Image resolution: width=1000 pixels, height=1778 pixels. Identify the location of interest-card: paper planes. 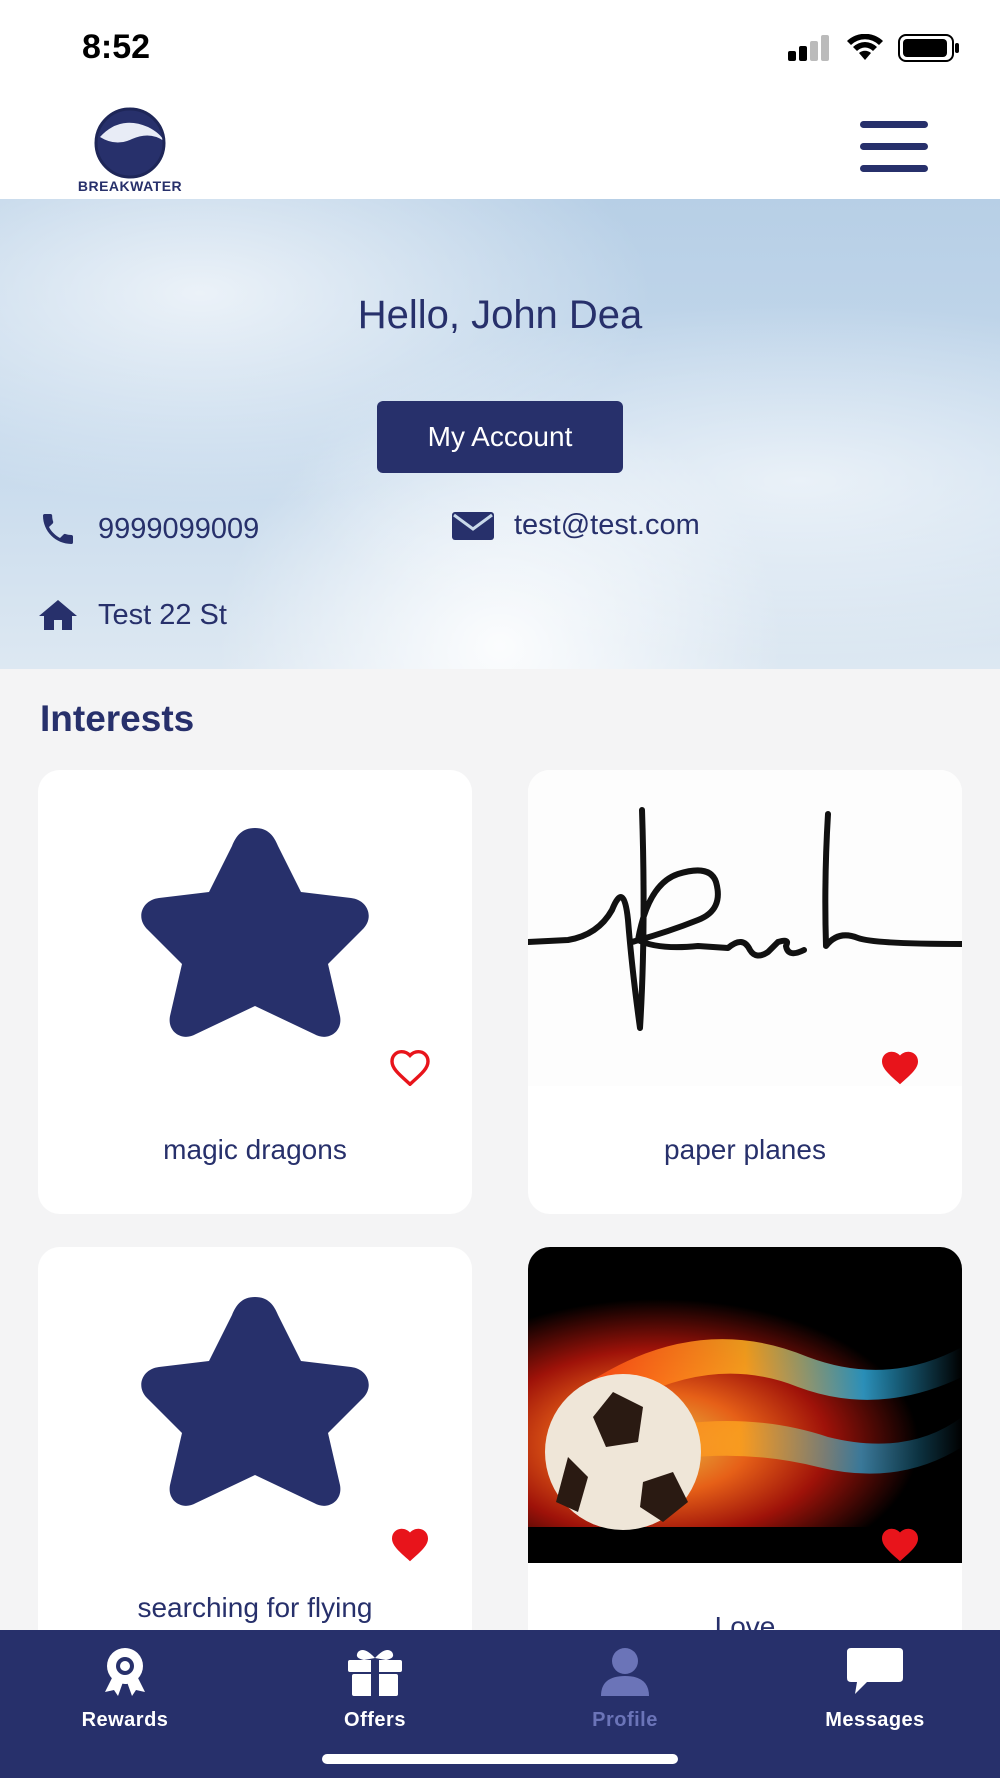
(745, 992).